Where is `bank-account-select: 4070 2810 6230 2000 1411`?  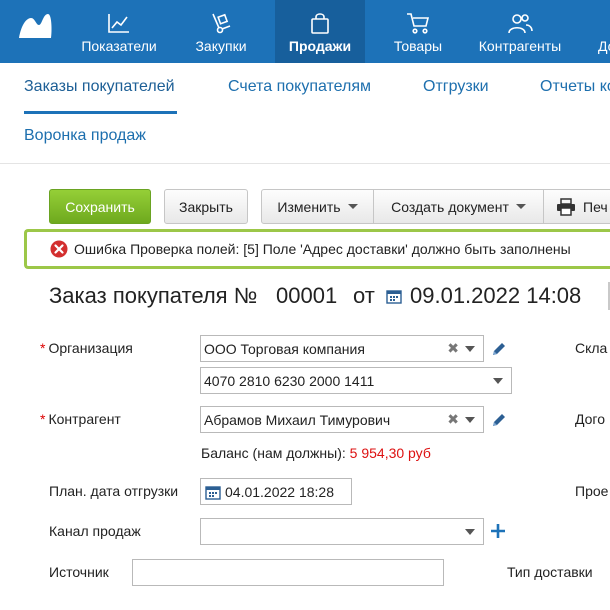
bank-account-select: 4070 2810 6230 2000 1411 is located at coordinates (356, 380).